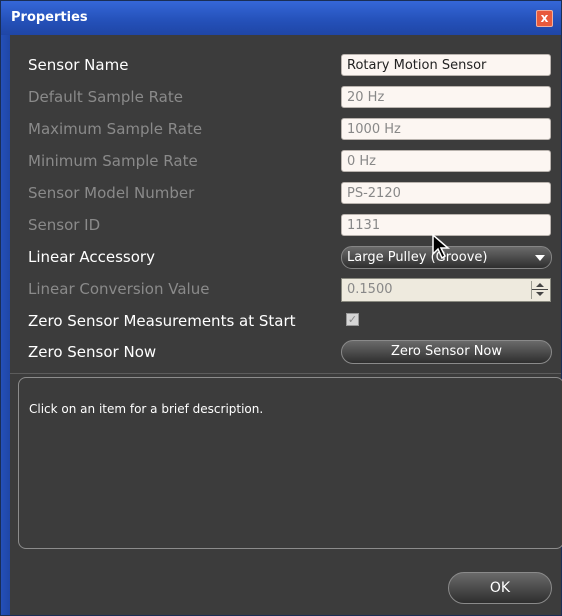 The width and height of the screenshot is (562, 616). I want to click on property-row-zero-sensor-now: Zero Sensor Now Zero Sensor Now, so click(285, 353).